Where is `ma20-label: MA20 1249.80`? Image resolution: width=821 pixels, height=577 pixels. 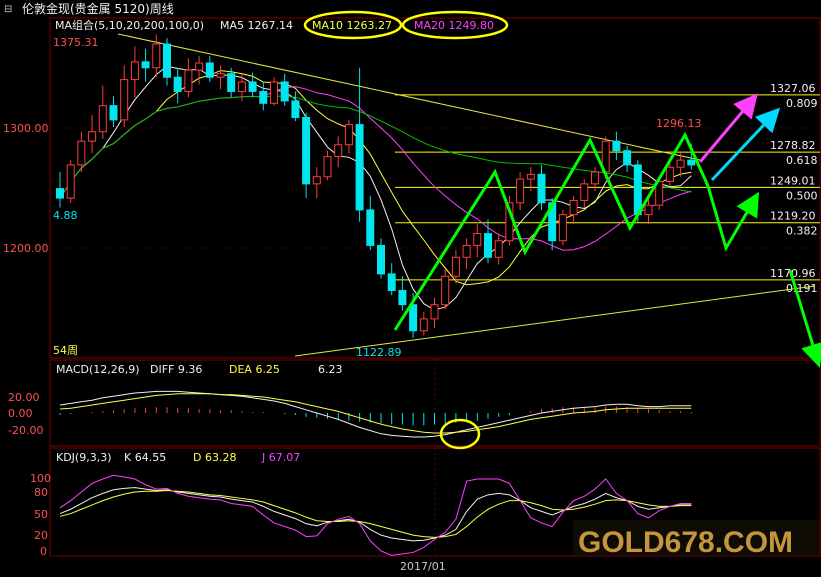
ma20-label: MA20 1249.80 is located at coordinates (454, 25).